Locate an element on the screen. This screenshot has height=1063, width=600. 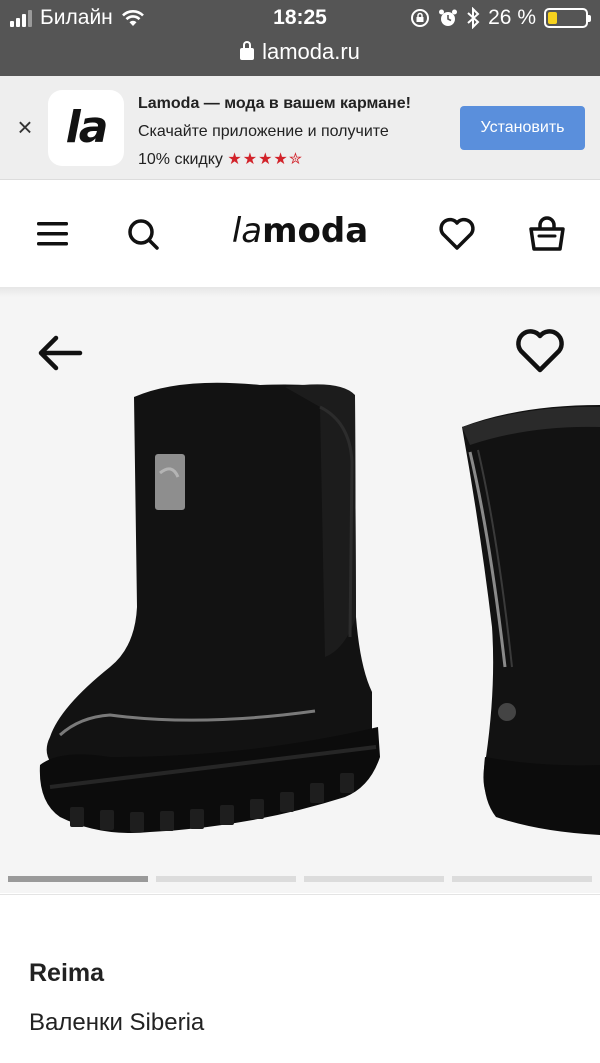
address-bar: lamoda.ru is located at coordinates (300, 52).